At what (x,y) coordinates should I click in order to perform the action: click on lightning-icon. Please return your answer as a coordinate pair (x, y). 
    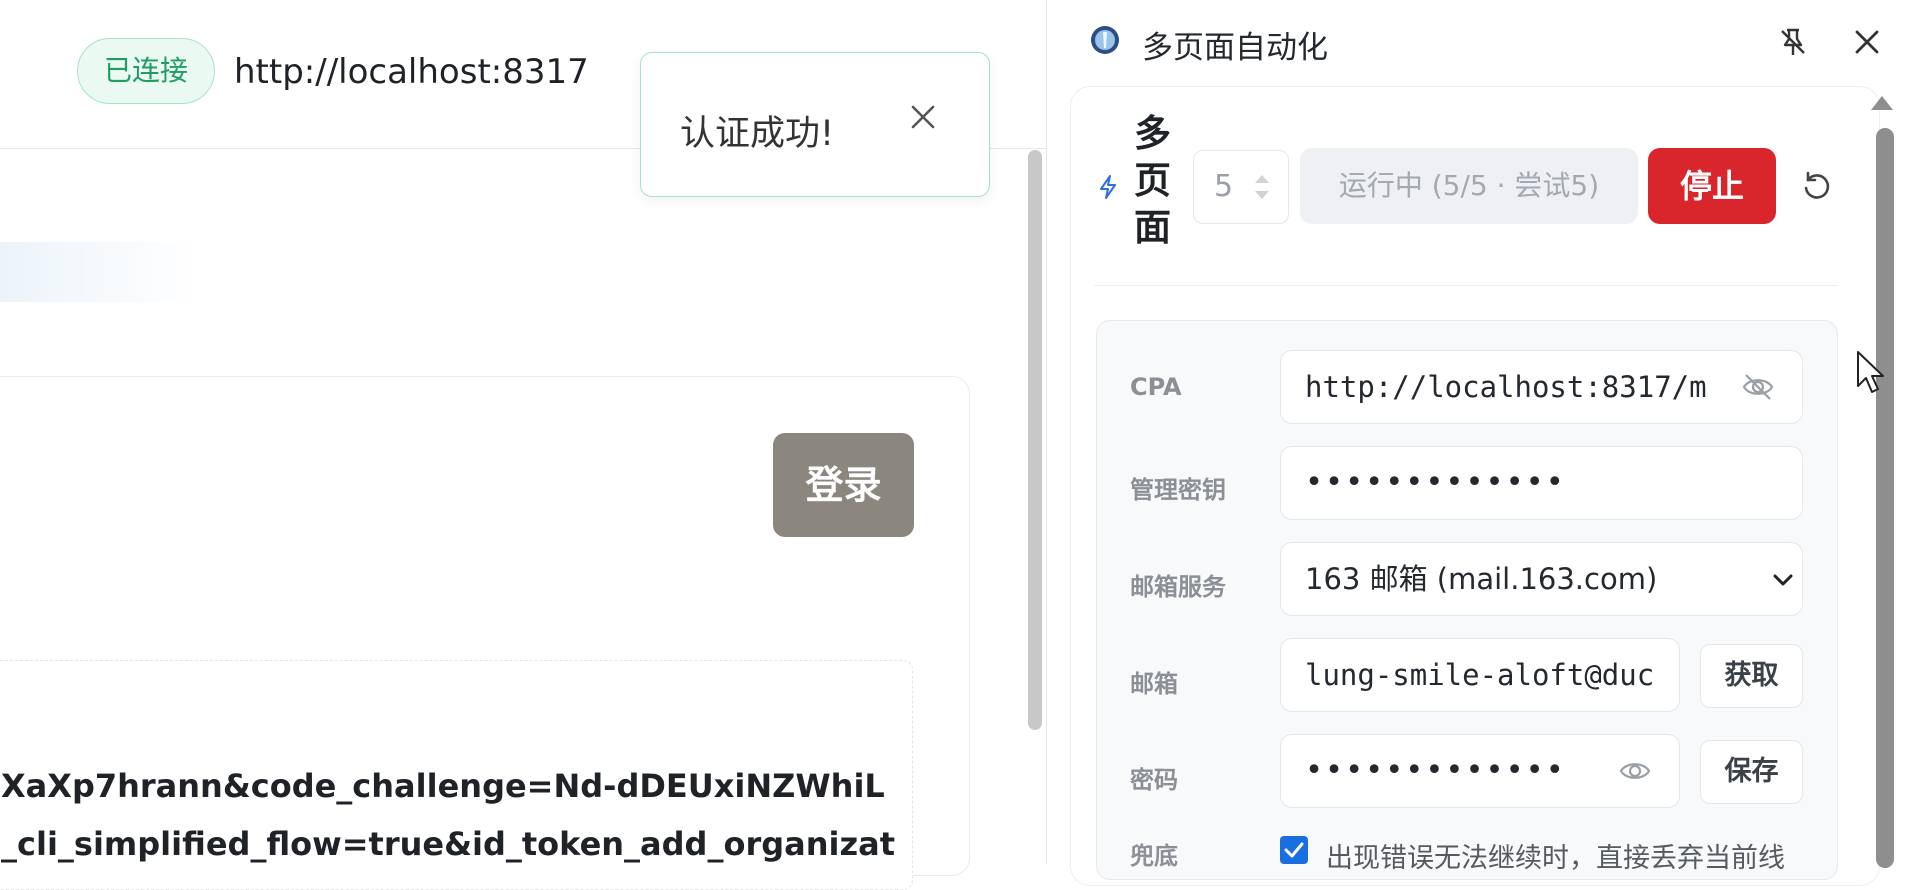
    Looking at the image, I should click on (1108, 187).